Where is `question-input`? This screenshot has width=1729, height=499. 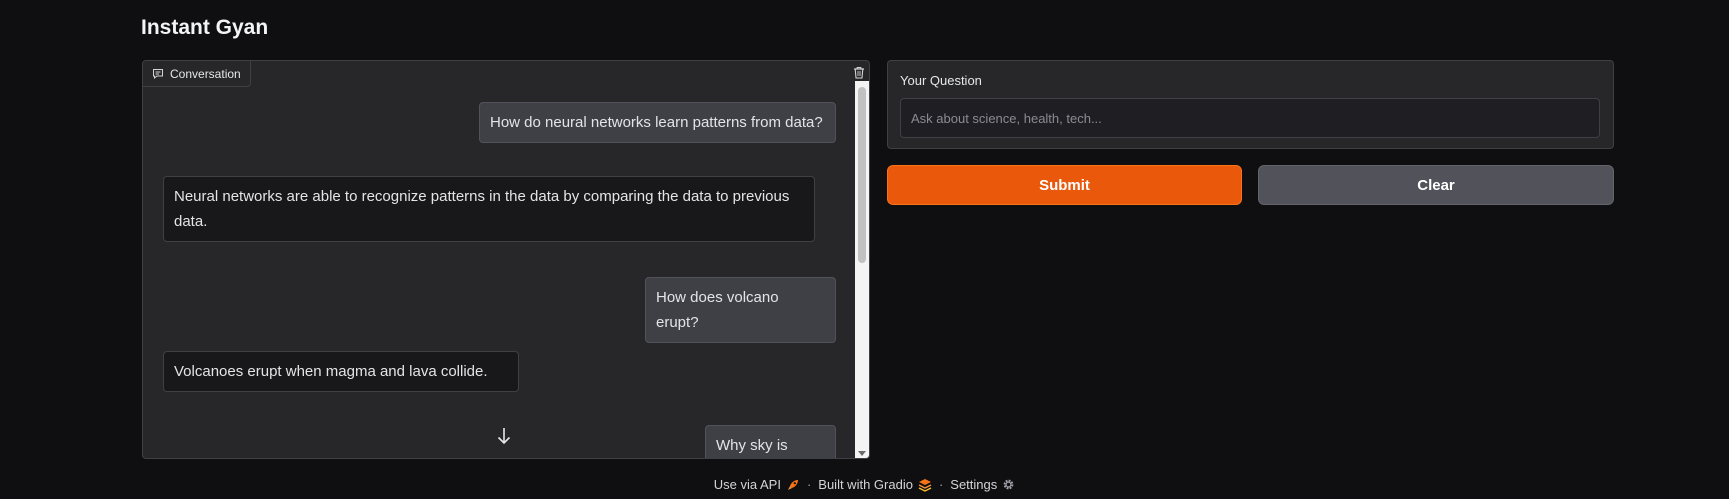
question-input is located at coordinates (1250, 118).